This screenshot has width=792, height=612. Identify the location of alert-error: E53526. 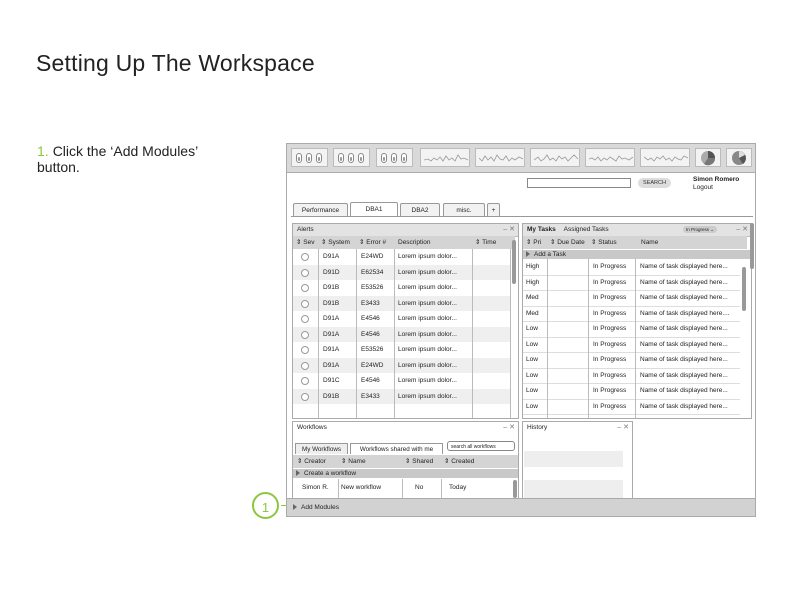
(372, 287).